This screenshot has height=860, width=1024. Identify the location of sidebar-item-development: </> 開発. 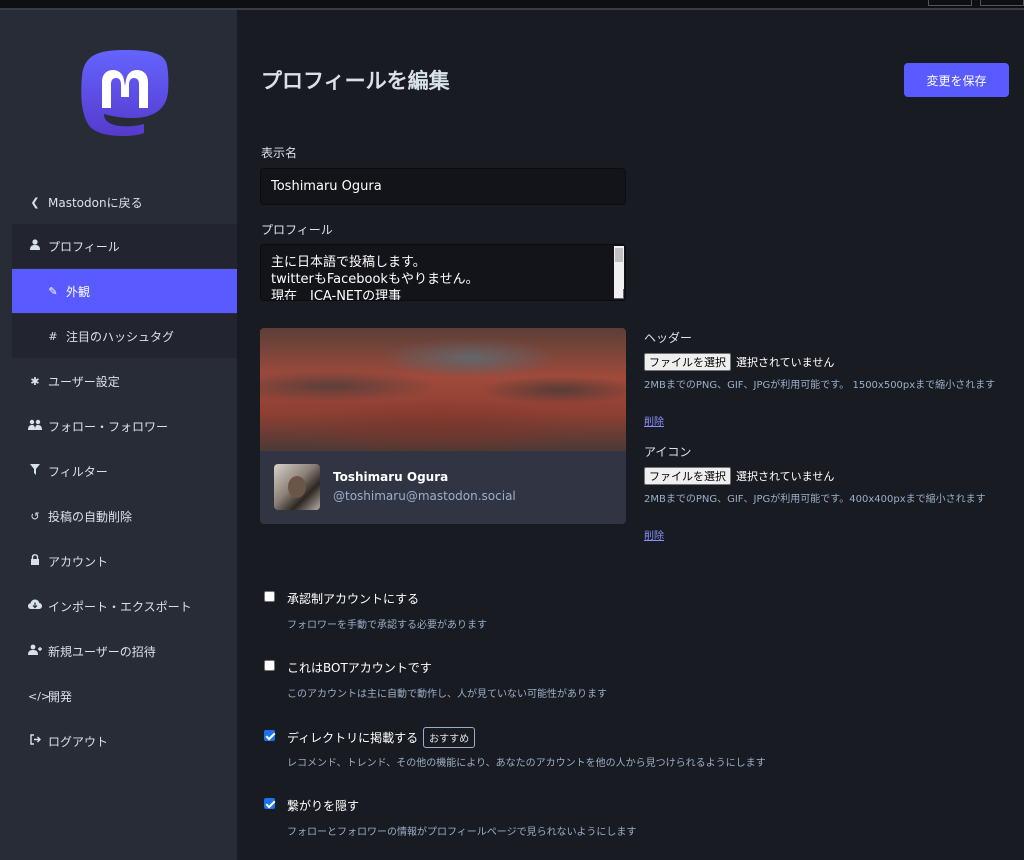
(124, 696).